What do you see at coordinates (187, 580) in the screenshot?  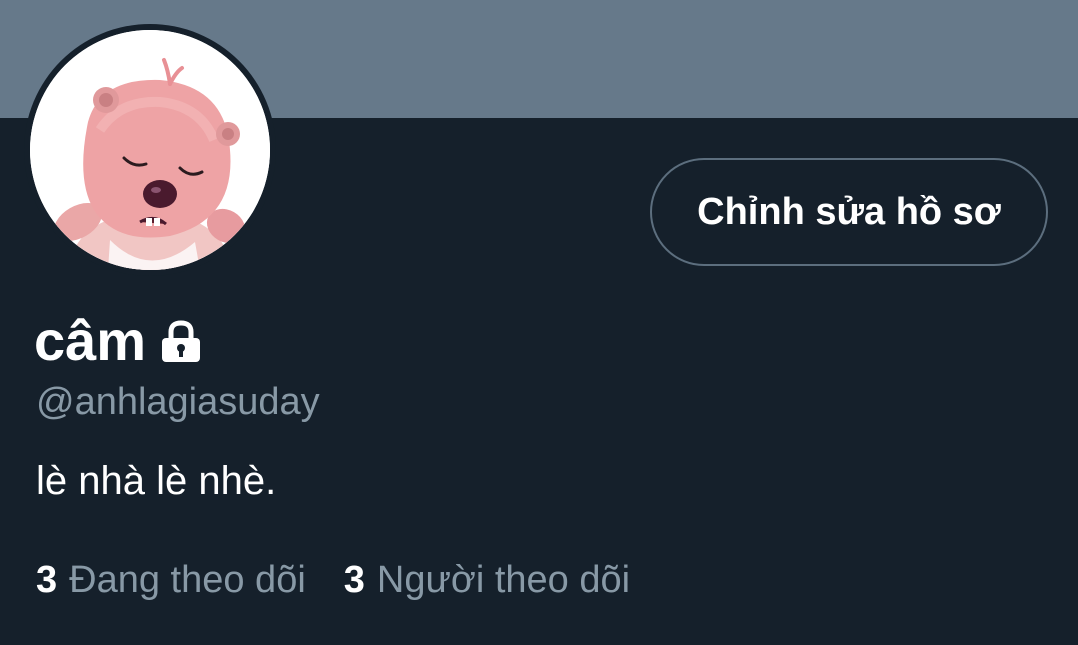 I see `following-label: Đang theo dõi` at bounding box center [187, 580].